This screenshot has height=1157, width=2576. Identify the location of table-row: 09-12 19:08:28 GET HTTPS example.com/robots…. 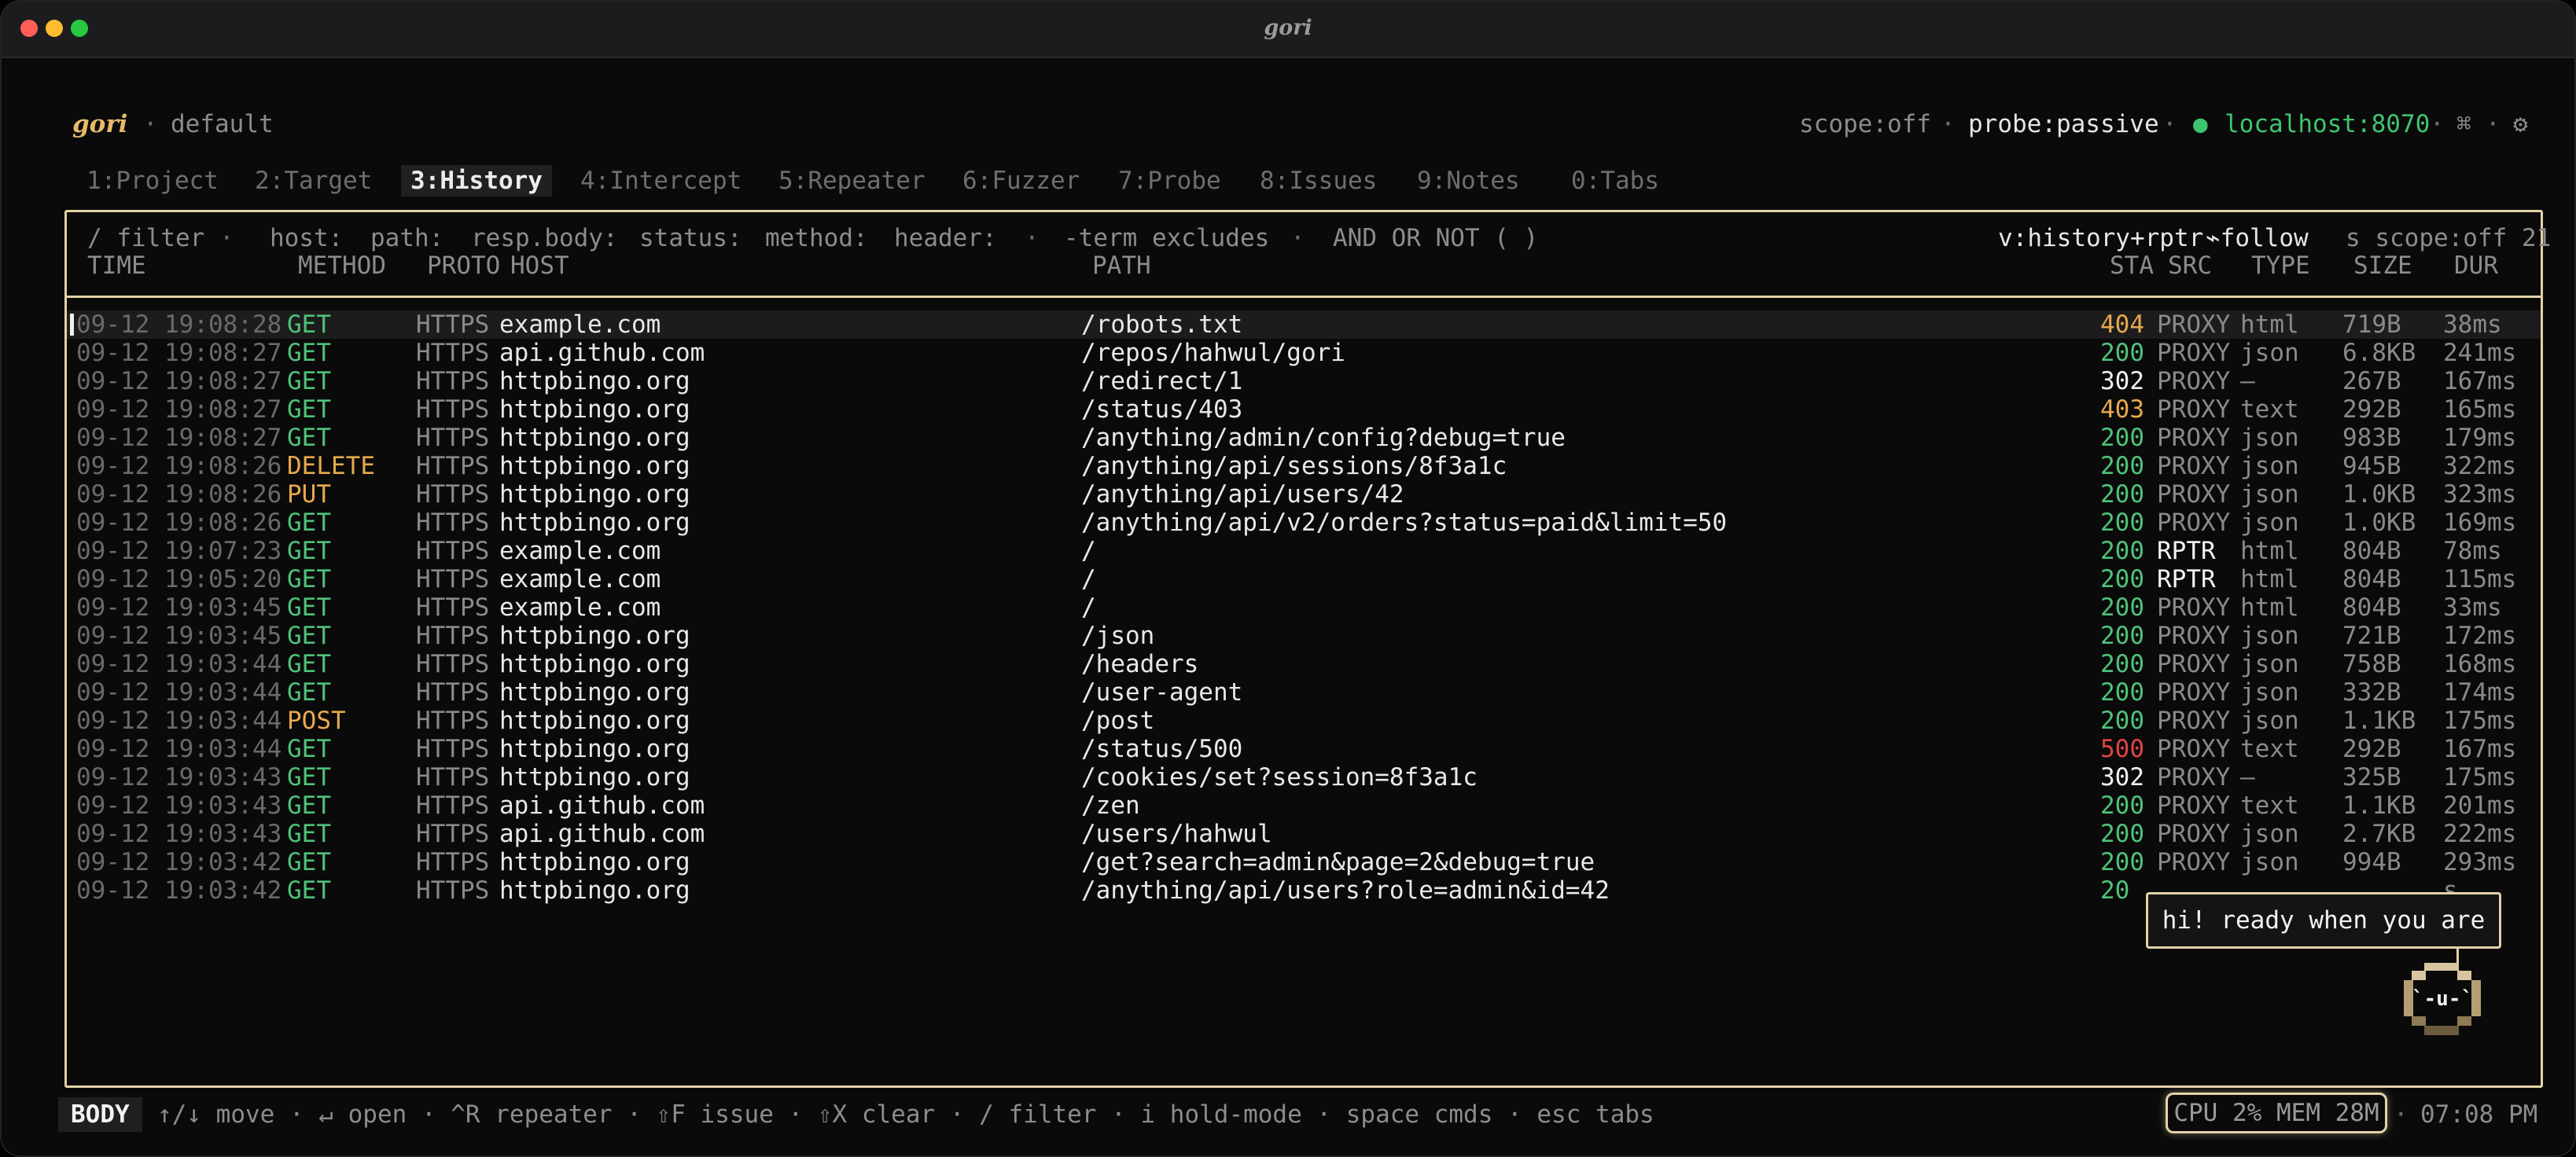
(1304, 324).